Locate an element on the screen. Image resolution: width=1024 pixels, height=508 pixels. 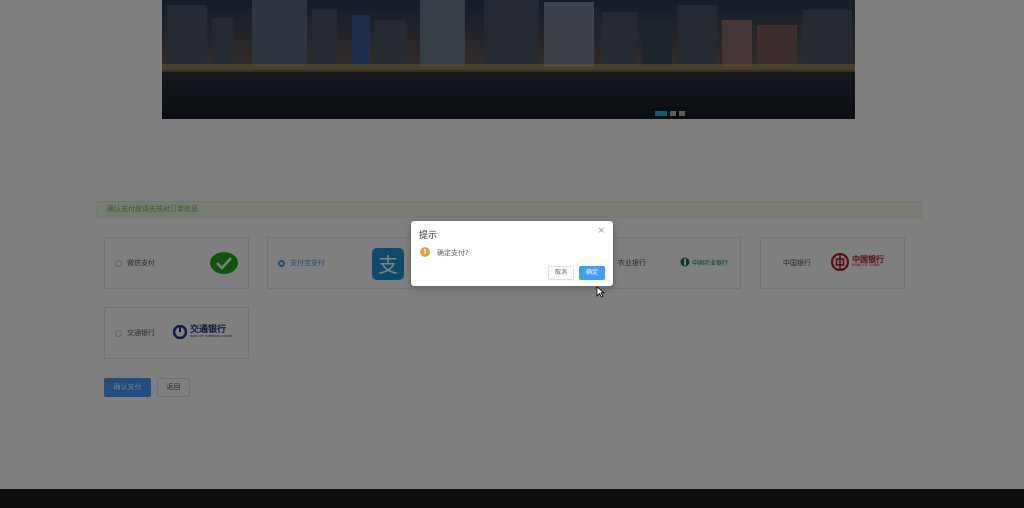
dialog-cancel-button: 取消 is located at coordinates (561, 273).